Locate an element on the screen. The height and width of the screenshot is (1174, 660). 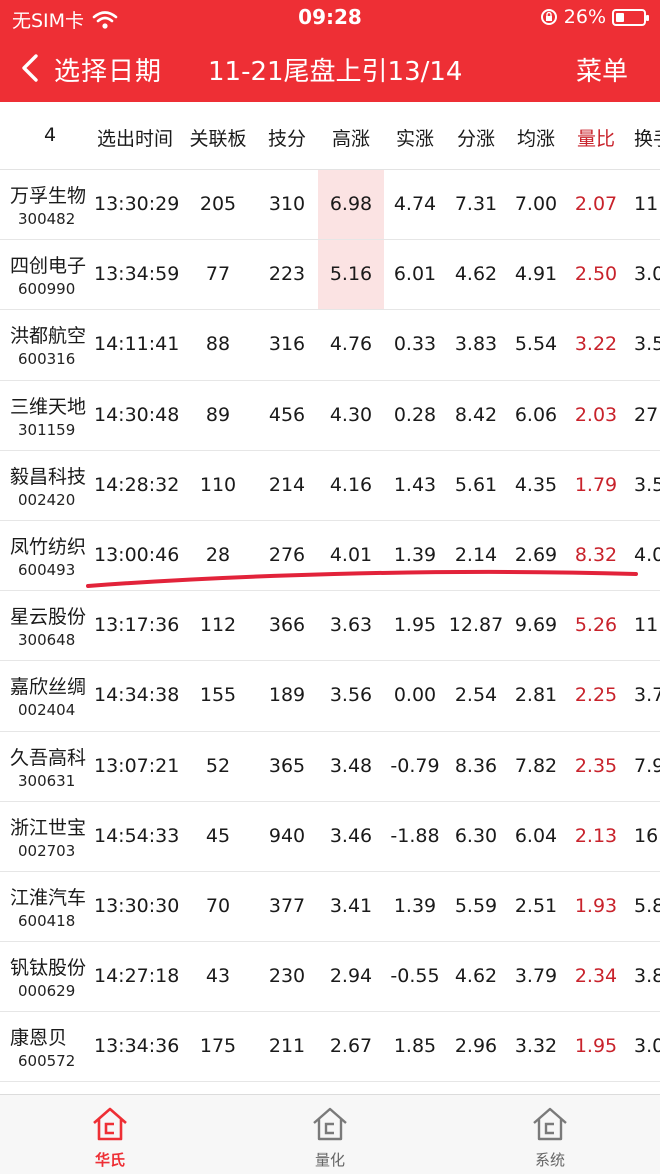
cell-time: 13:30:29 is located at coordinates (137, 204).